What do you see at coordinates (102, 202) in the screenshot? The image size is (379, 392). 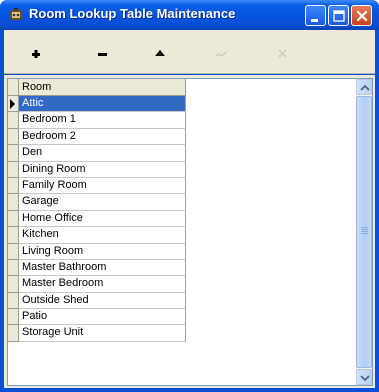 I see `room-cell: Garage` at bounding box center [102, 202].